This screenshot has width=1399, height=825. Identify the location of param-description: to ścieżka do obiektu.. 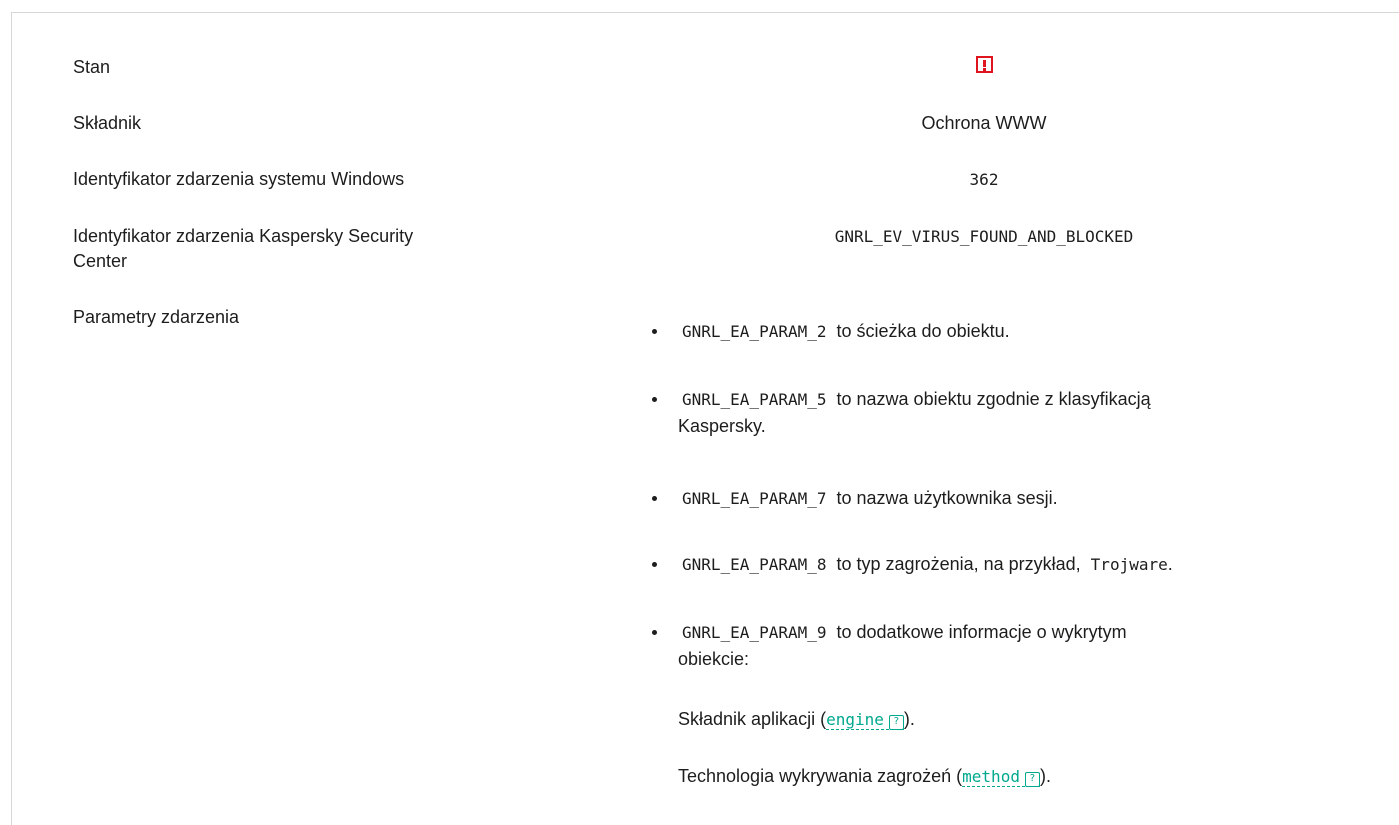
(923, 331).